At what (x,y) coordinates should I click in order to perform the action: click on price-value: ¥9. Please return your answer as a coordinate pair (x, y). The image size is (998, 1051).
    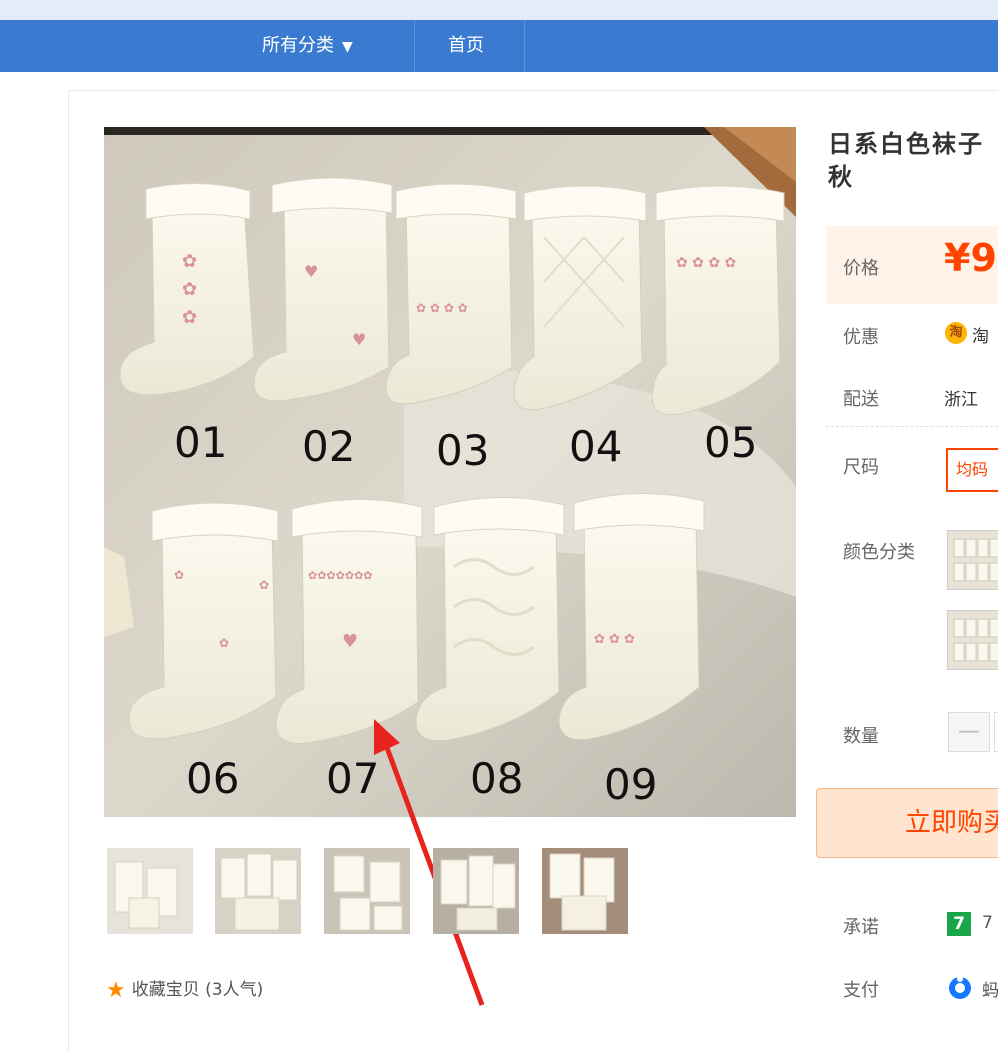
    Looking at the image, I should click on (970, 258).